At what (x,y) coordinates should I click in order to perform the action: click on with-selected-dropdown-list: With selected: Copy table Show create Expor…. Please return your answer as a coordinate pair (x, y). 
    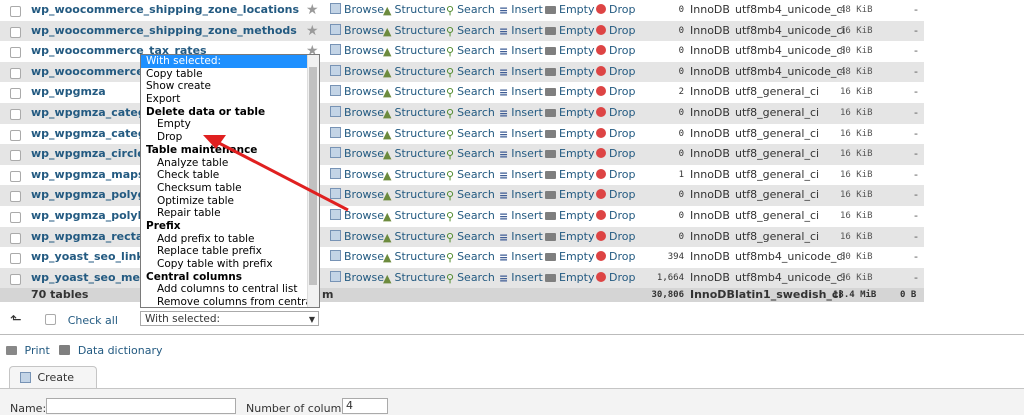
    Looking at the image, I should click on (230, 181).